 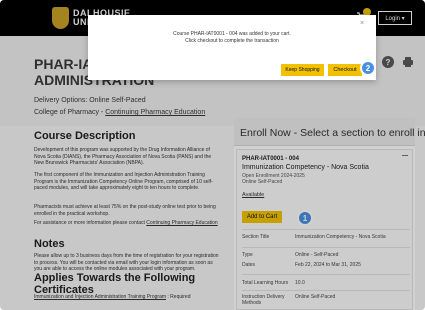 I want to click on close-icon: ×, so click(x=362, y=23).